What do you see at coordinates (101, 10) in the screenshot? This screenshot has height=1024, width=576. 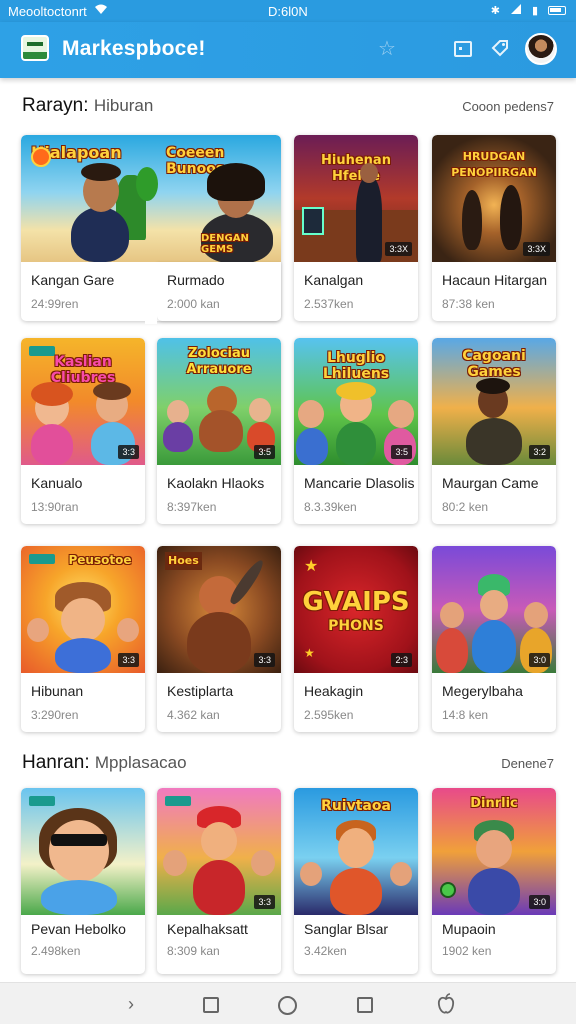 I see `wifi-icon` at bounding box center [101, 10].